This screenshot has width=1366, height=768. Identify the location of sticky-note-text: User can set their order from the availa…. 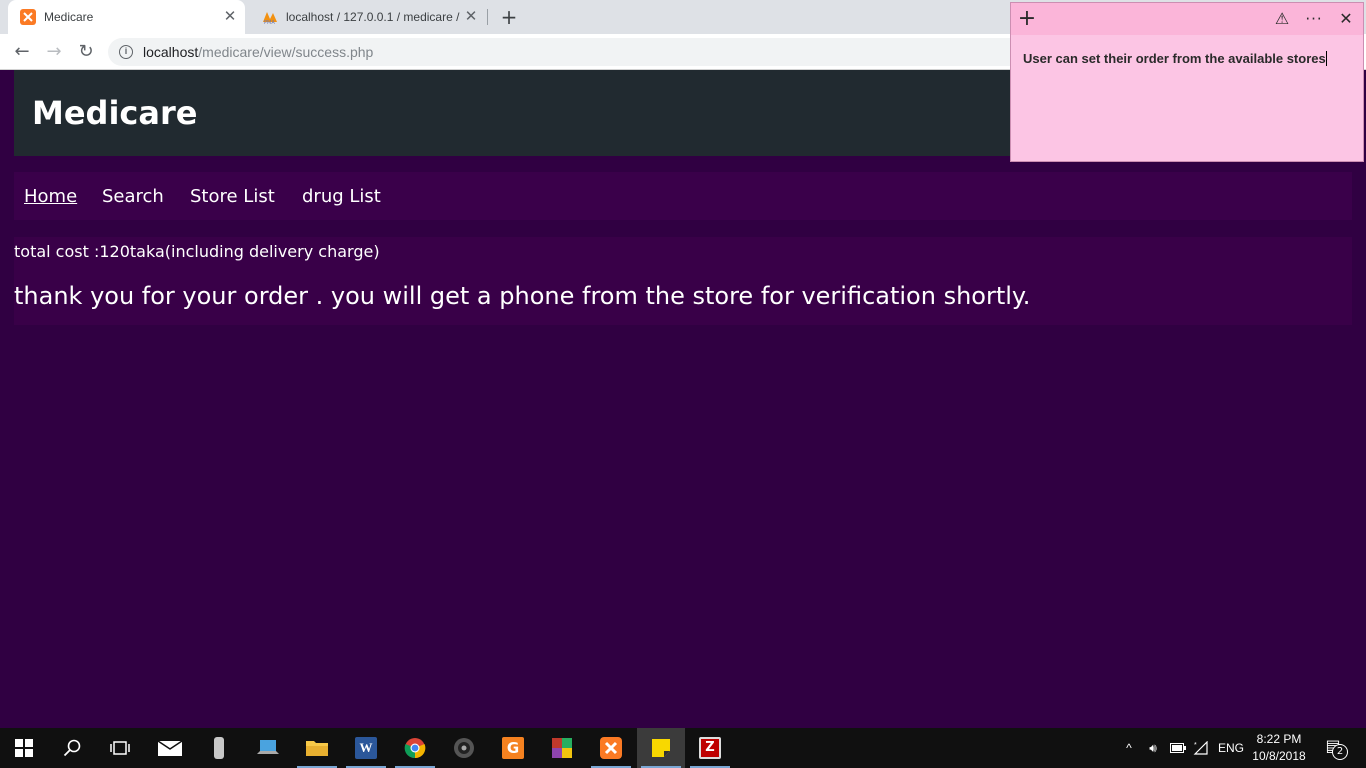
(1175, 58).